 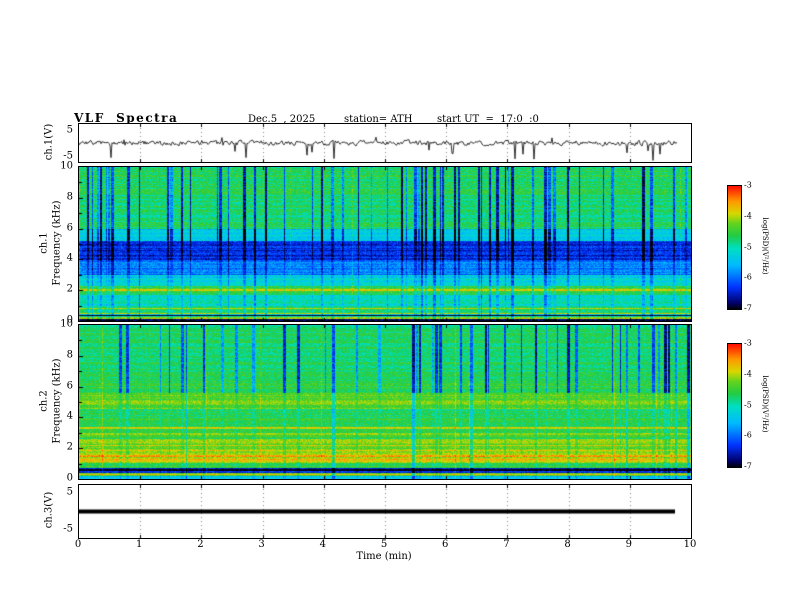 What do you see at coordinates (384, 544) in the screenshot?
I see `x-tick-label: 5` at bounding box center [384, 544].